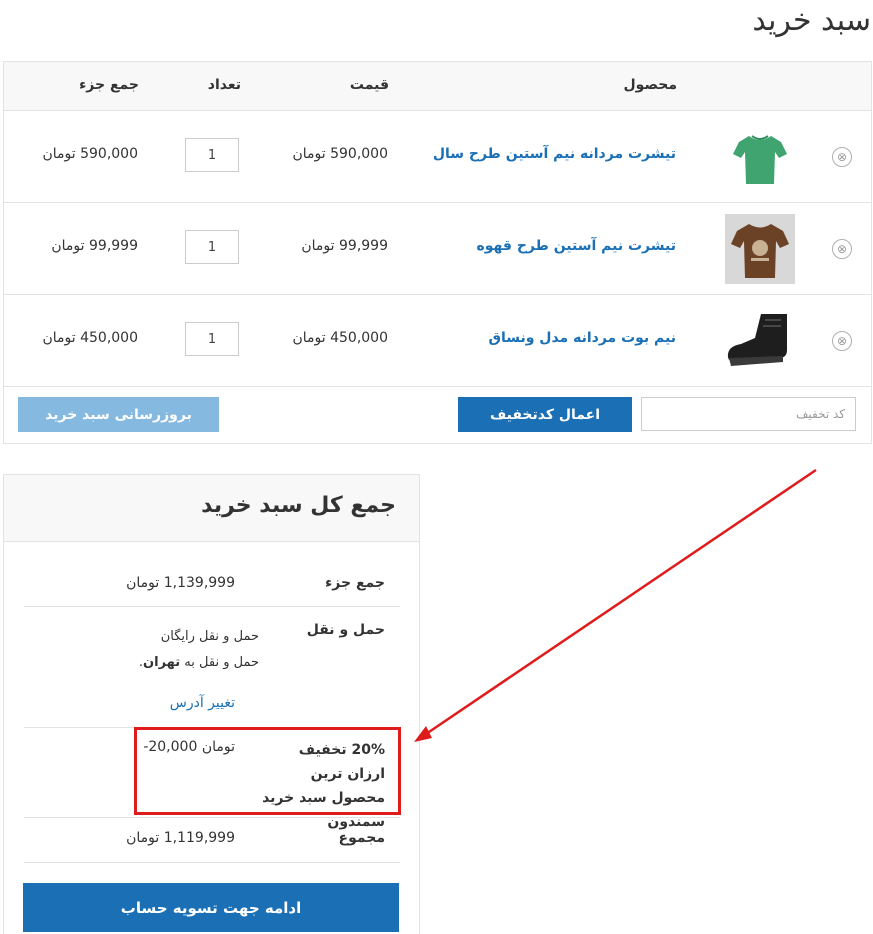 This screenshot has height=934, width=873. What do you see at coordinates (437, 415) in the screenshot?
I see `cart-actions: اعمال کدتخفیف بروزرسانی سبد خرید` at bounding box center [437, 415].